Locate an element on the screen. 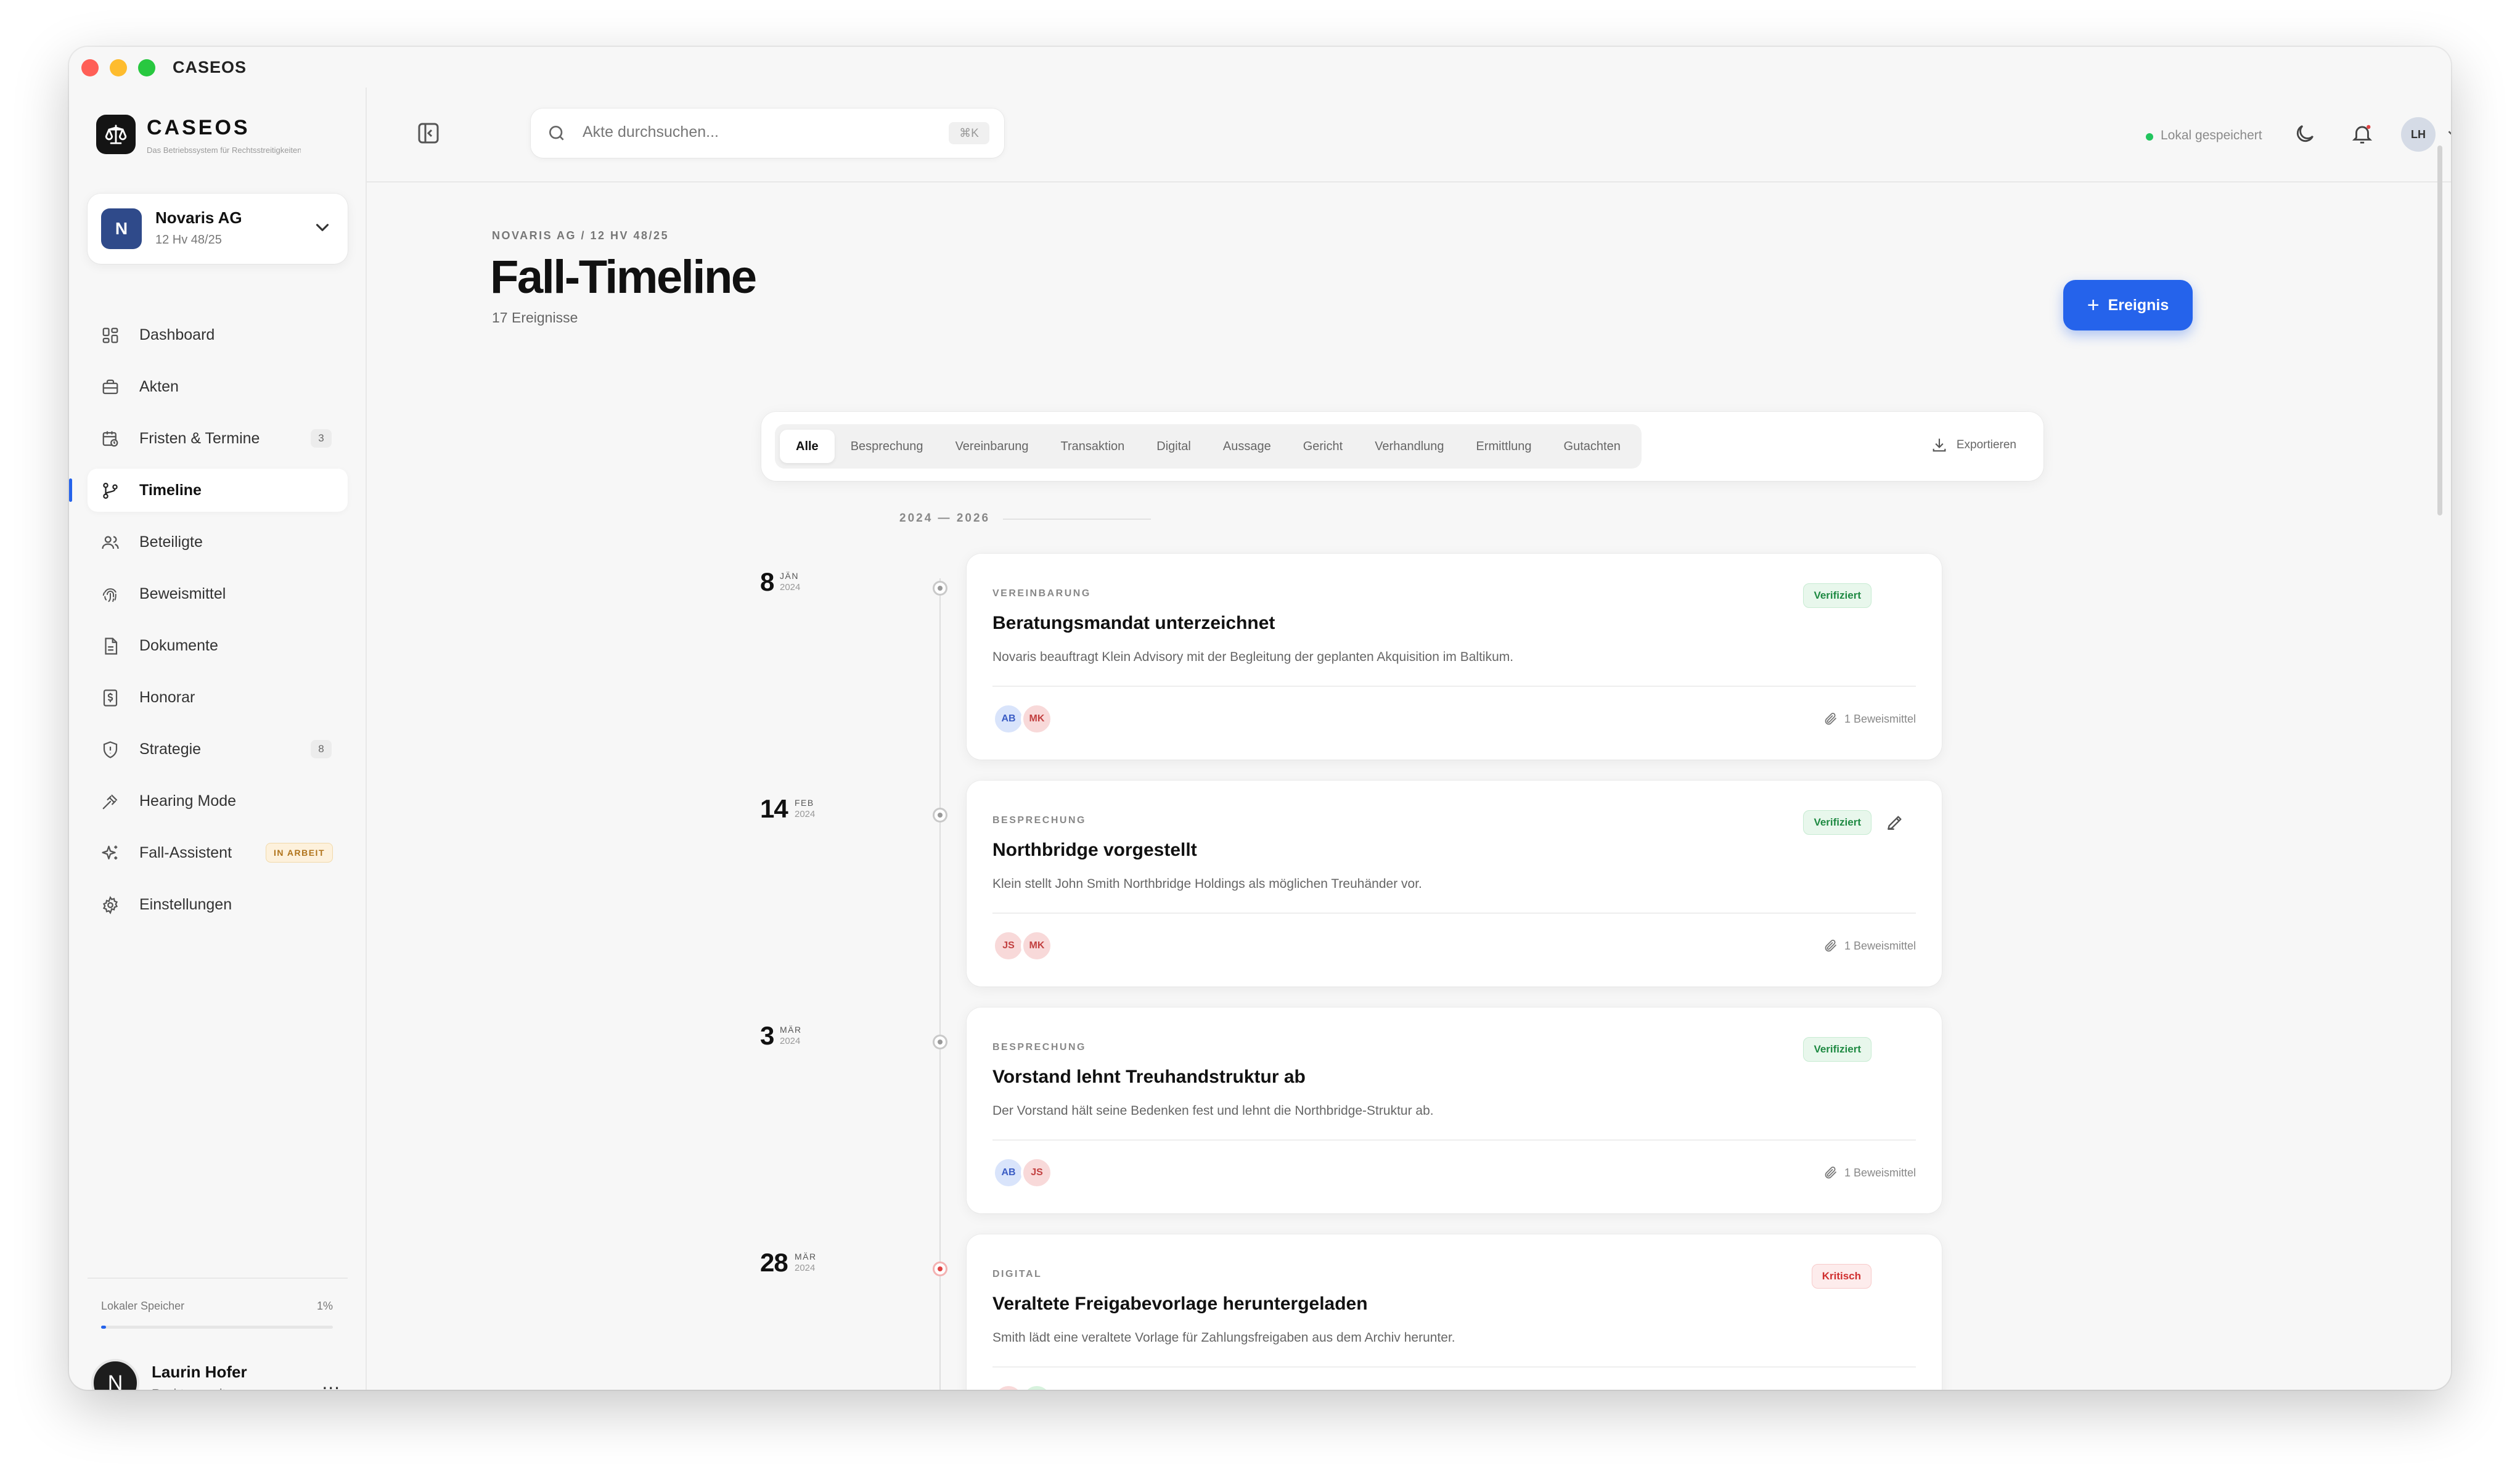 The width and height of the screenshot is (2520, 1481). minimize-window-button is located at coordinates (119, 67).